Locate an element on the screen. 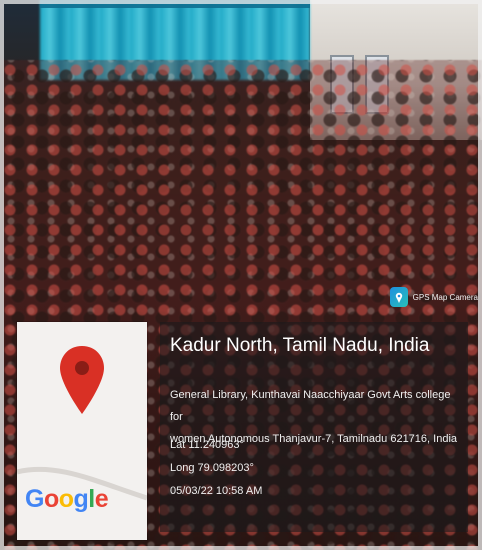  longitude: Long 79.098203° is located at coordinates (212, 468).